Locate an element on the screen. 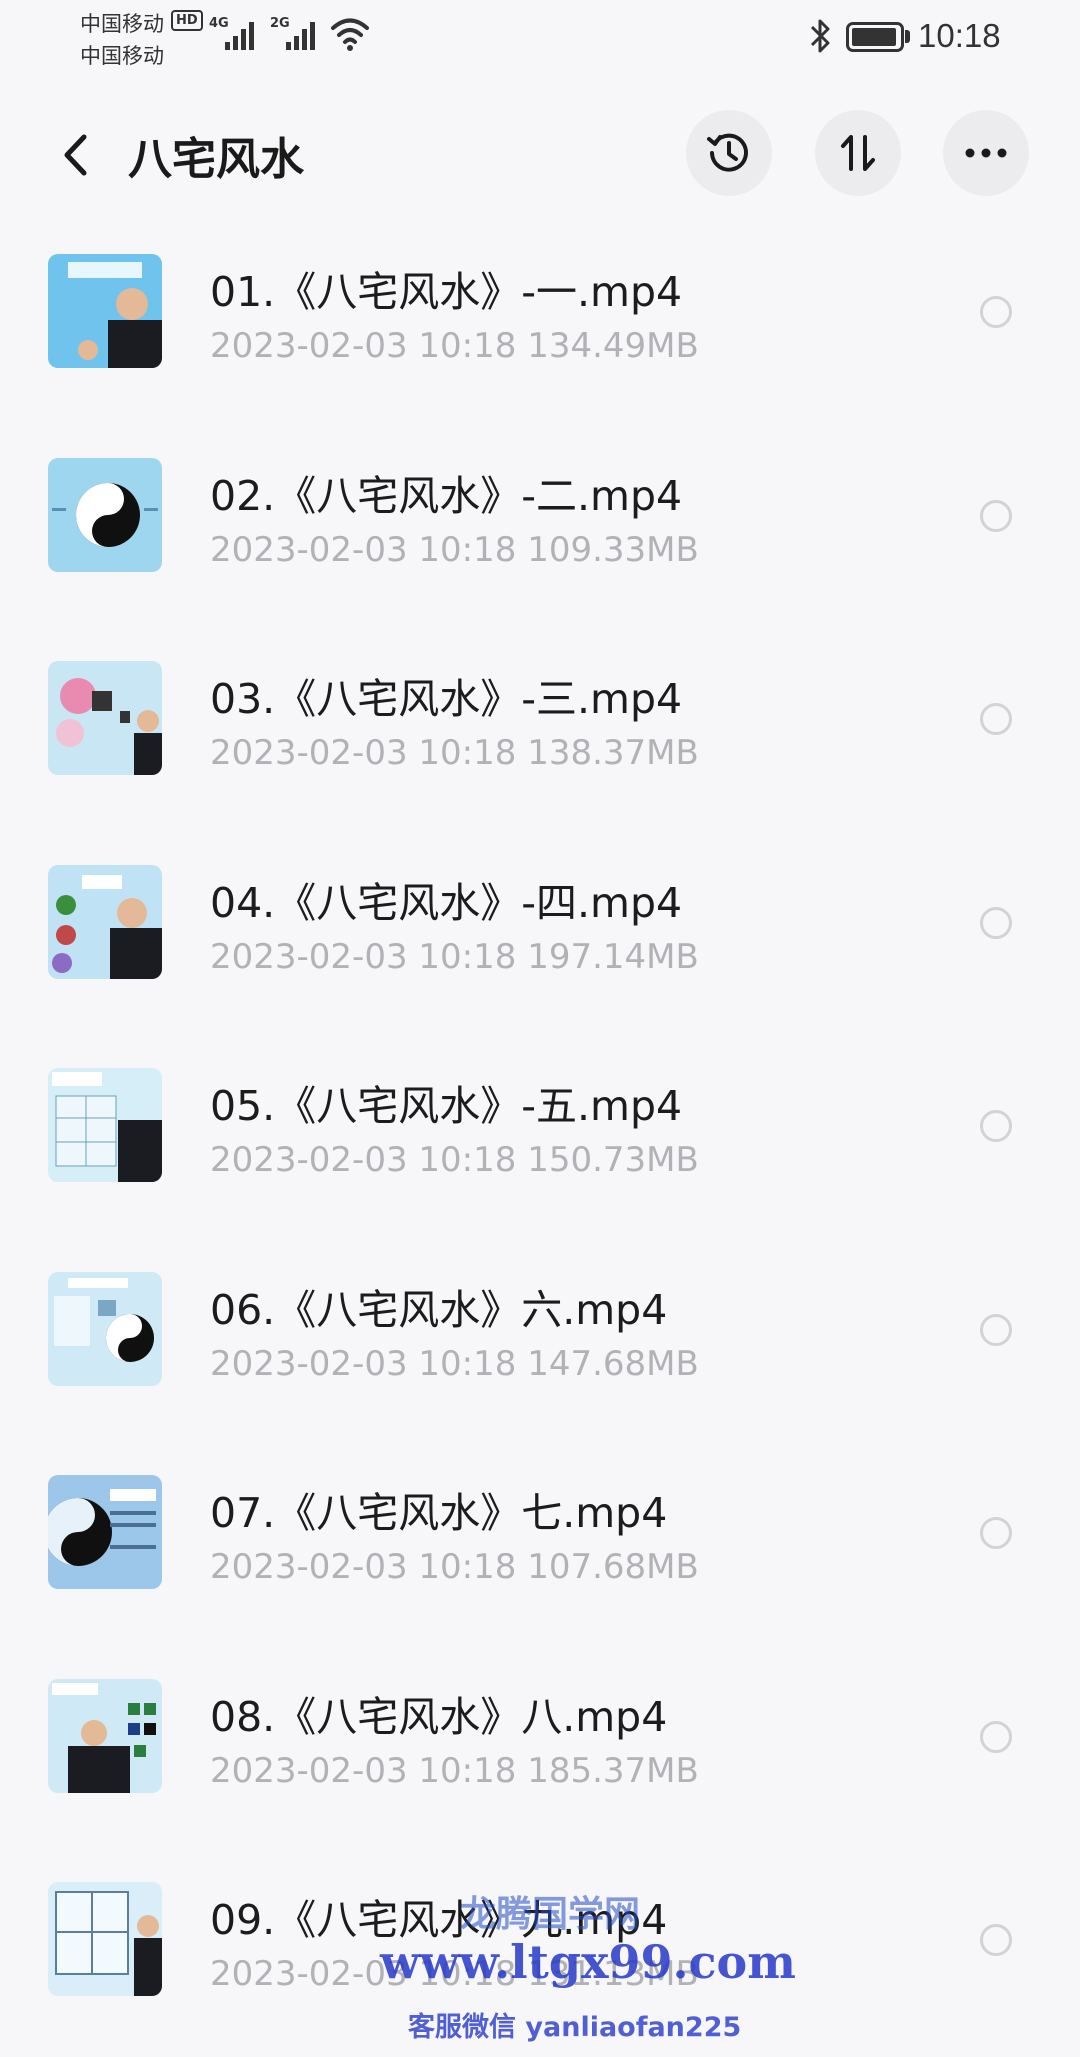  status-time: 10:18 is located at coordinates (959, 35).